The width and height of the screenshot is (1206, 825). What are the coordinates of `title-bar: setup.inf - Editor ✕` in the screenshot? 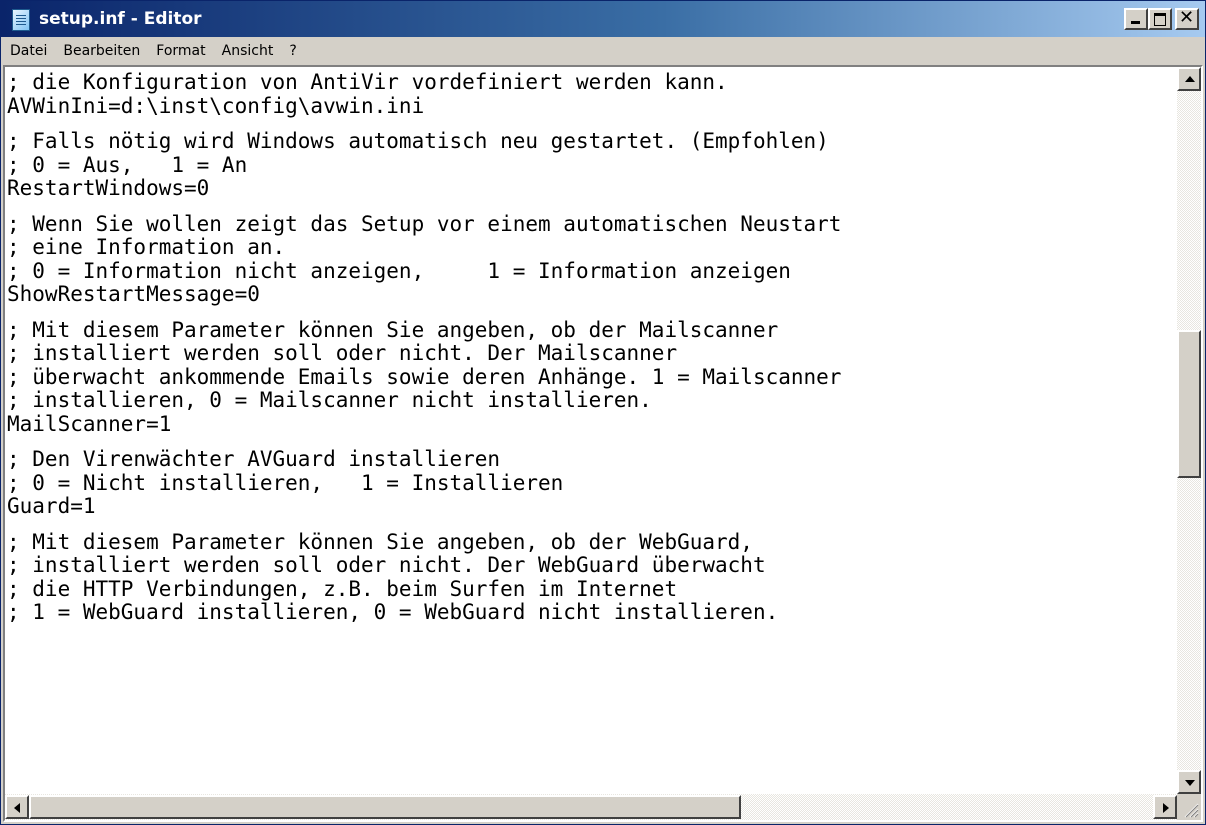 It's located at (603, 19).